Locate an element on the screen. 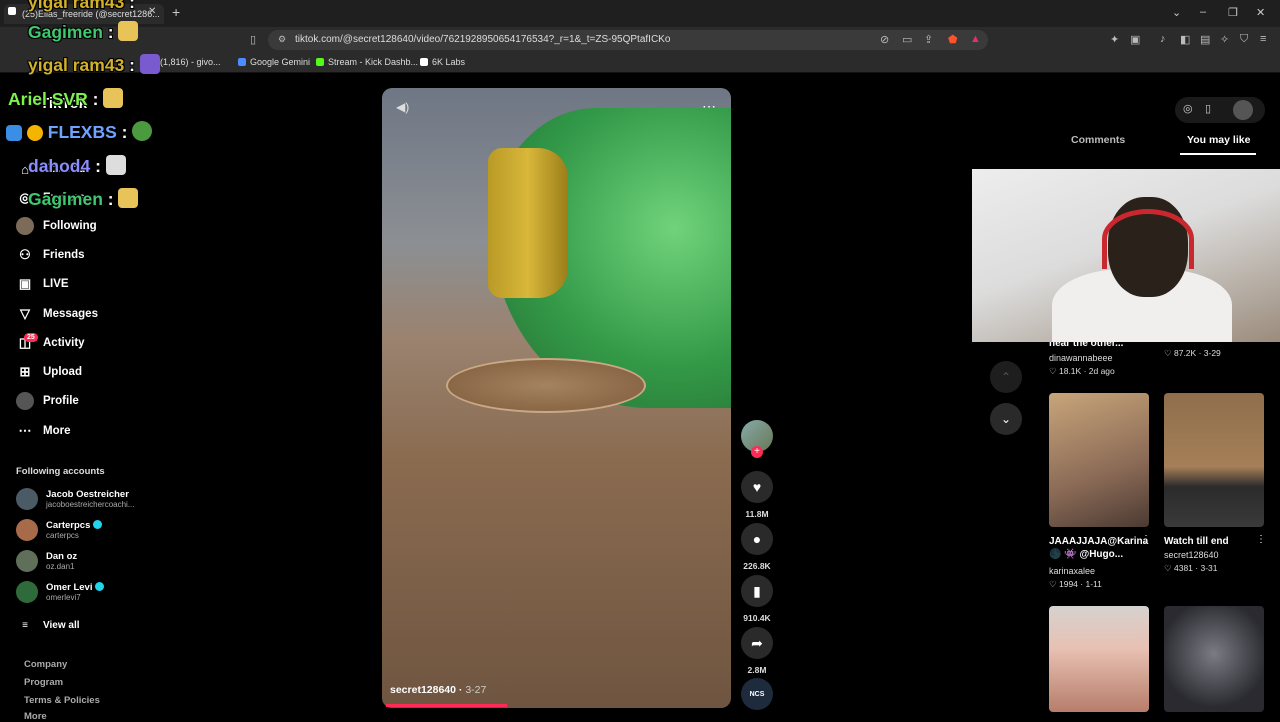  previous-video-button: ⌃ is located at coordinates (1006, 377).